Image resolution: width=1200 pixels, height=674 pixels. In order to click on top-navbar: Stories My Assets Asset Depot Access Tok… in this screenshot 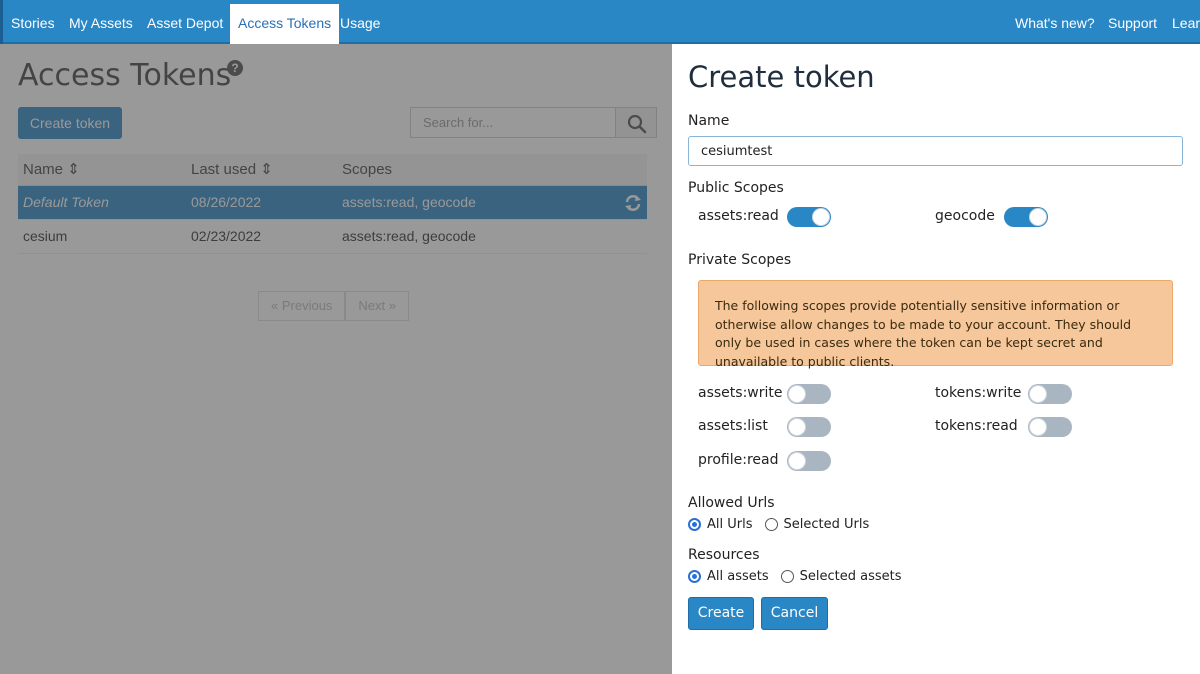, I will do `click(600, 23)`.